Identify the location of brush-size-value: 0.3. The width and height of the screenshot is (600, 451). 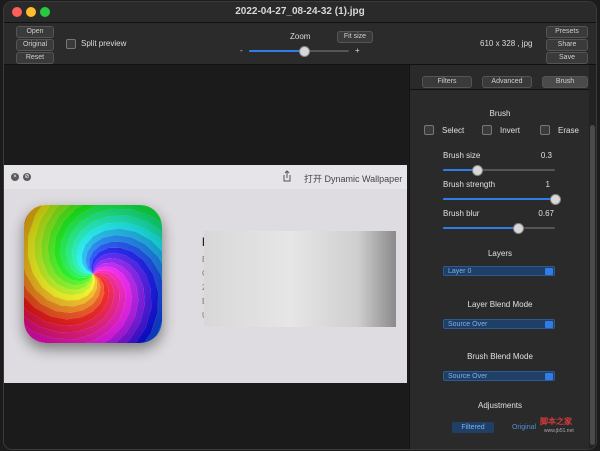
(546, 155).